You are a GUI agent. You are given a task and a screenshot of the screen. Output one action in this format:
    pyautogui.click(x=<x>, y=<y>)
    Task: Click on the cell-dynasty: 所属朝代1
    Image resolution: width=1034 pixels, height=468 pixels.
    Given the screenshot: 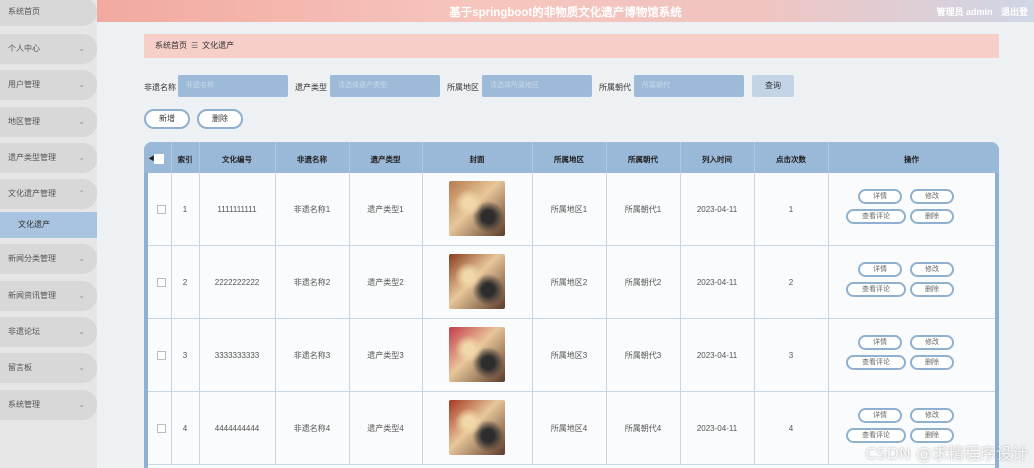 What is the action you would take?
    pyautogui.click(x=643, y=209)
    